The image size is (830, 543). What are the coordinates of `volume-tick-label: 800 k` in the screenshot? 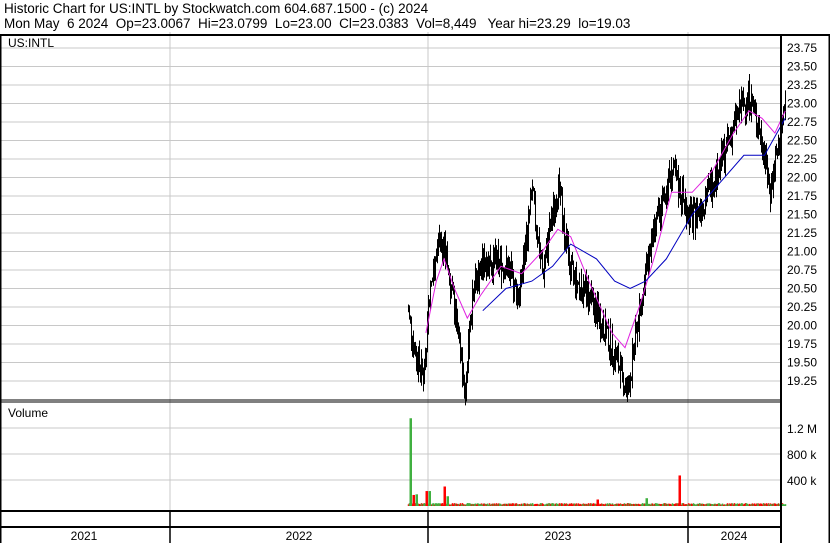 It's located at (802, 455).